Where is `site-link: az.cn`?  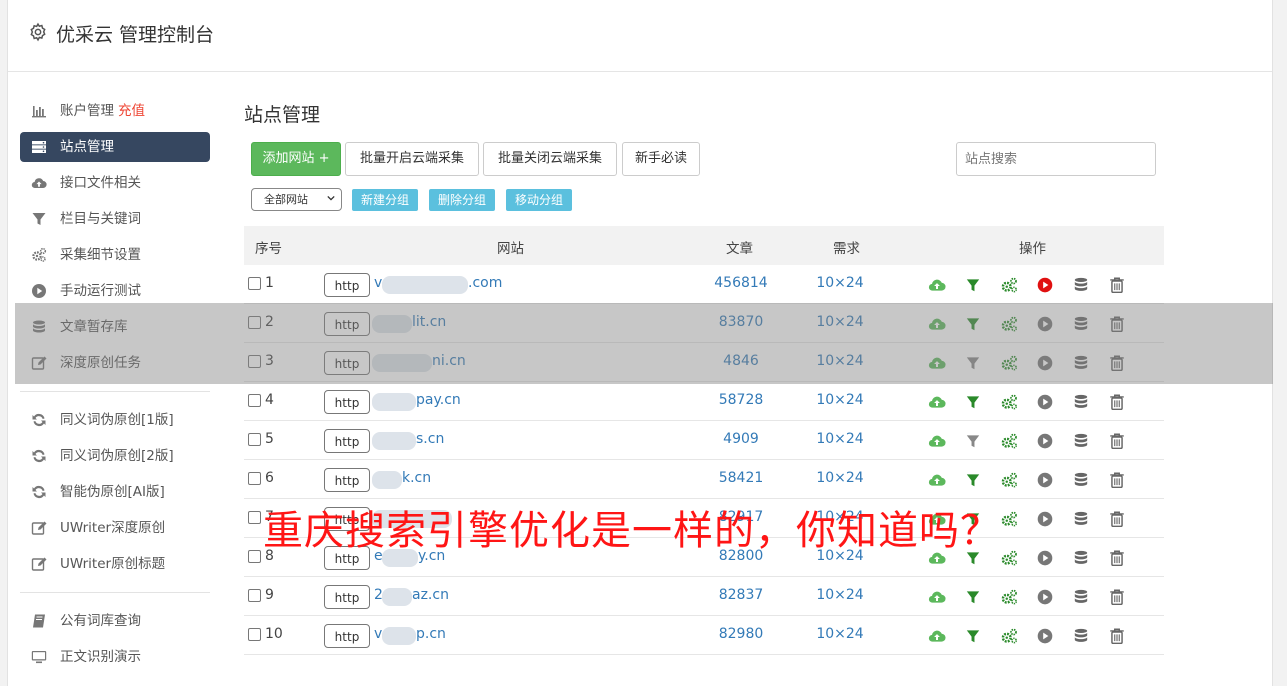
site-link: az.cn is located at coordinates (430, 595).